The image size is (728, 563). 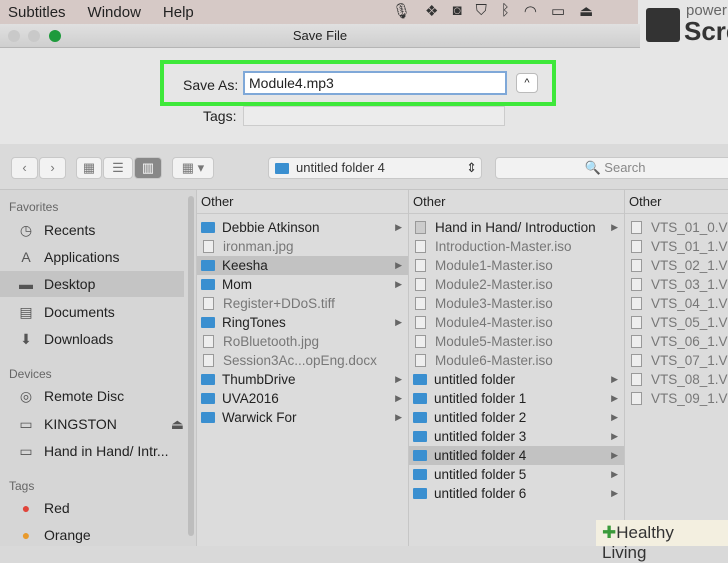 I want to click on sidebar-item-downloads: ⬇ Downloads, so click(x=100, y=339).